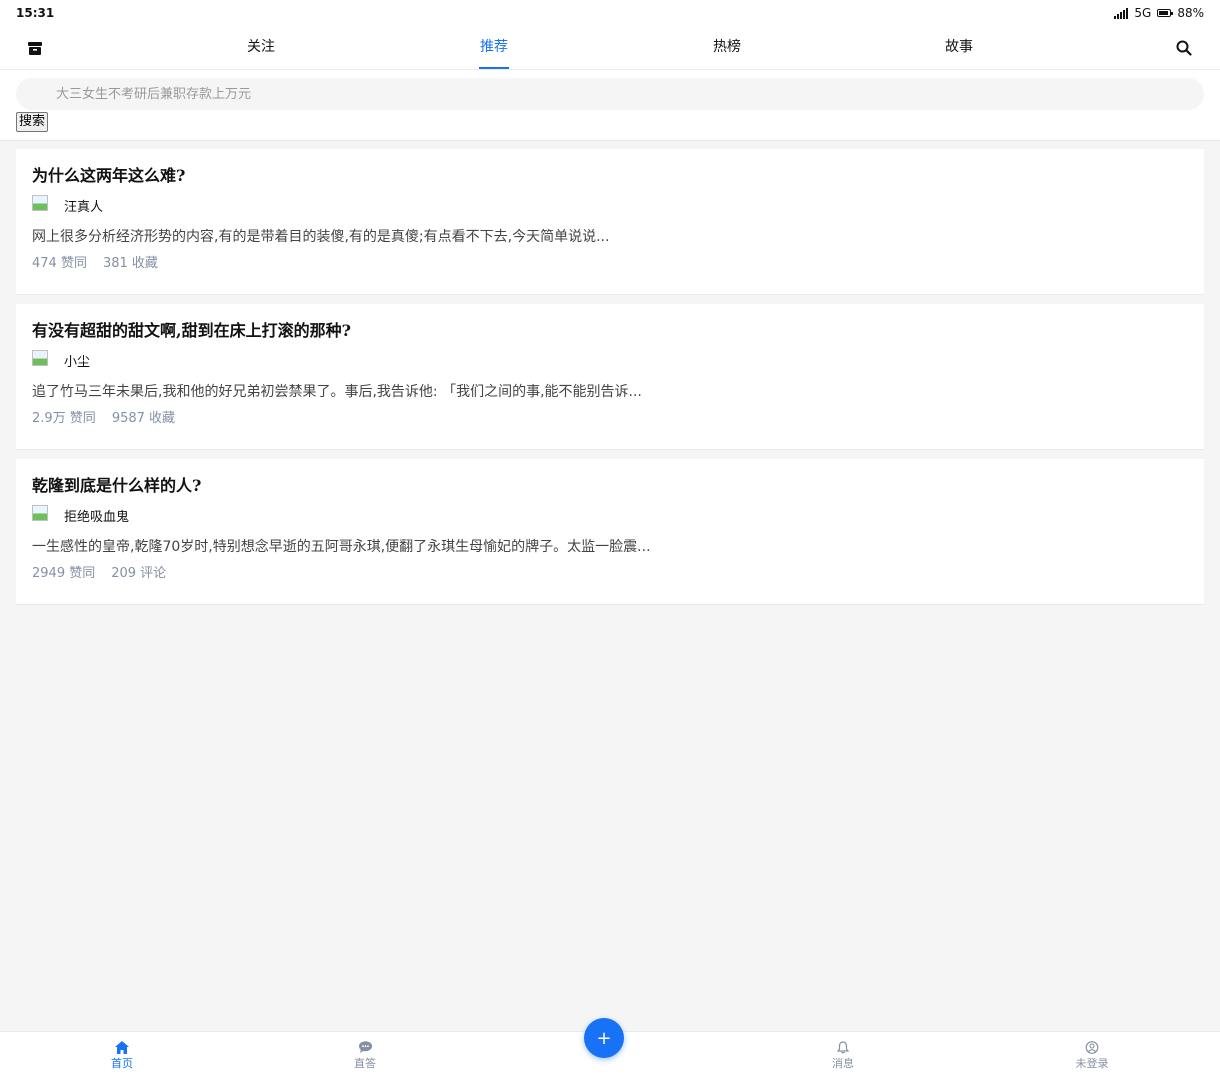 The image size is (1220, 1080). What do you see at coordinates (1184, 48) in the screenshot?
I see `search-icon` at bounding box center [1184, 48].